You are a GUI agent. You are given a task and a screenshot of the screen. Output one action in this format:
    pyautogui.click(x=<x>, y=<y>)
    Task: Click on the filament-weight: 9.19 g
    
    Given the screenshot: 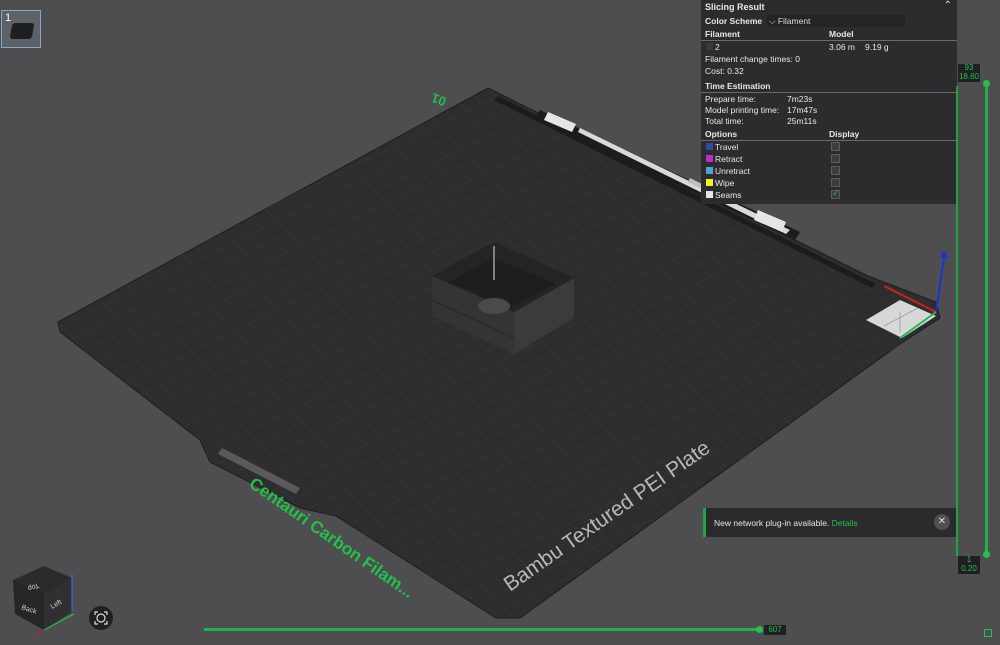 What is the action you would take?
    pyautogui.click(x=877, y=47)
    